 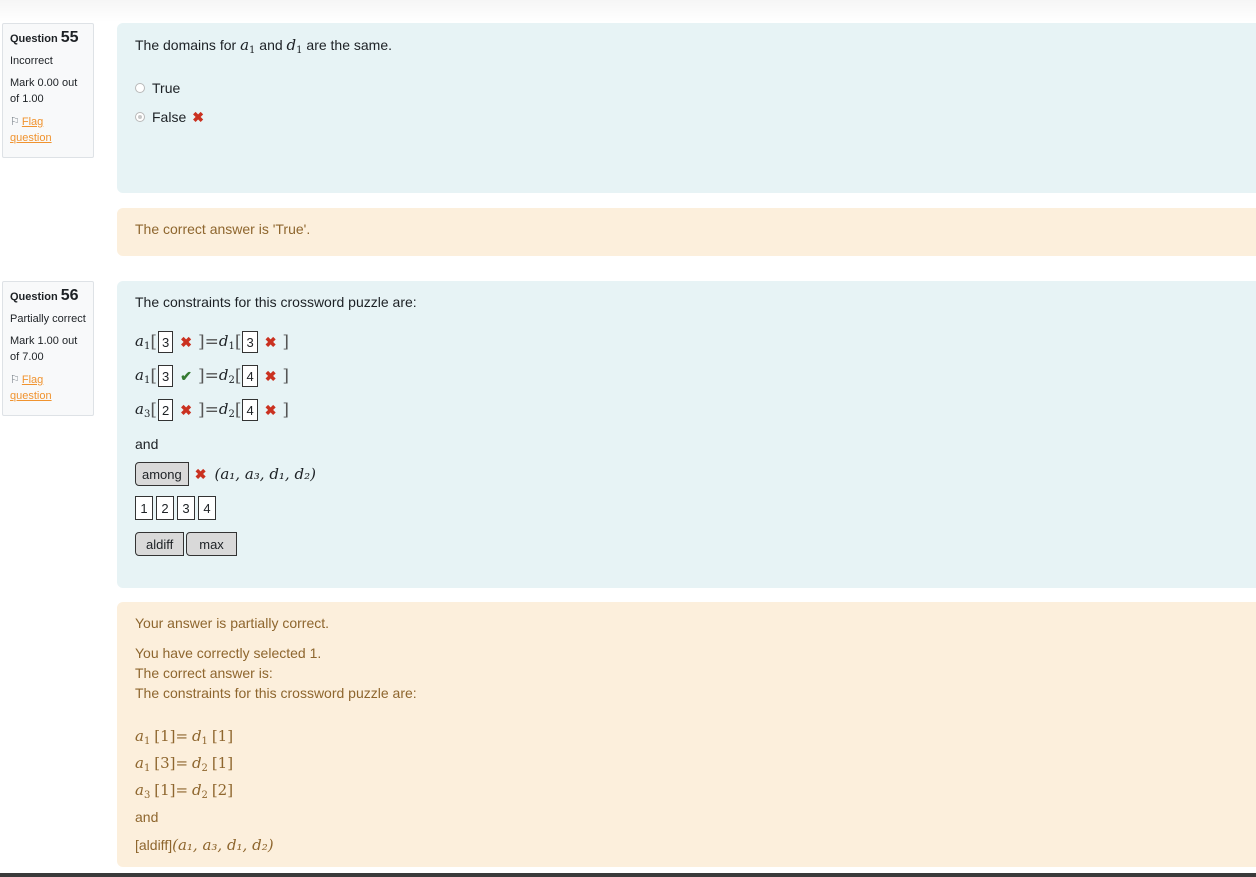 What do you see at coordinates (144, 508) in the screenshot?
I see `drag-option-number: 1` at bounding box center [144, 508].